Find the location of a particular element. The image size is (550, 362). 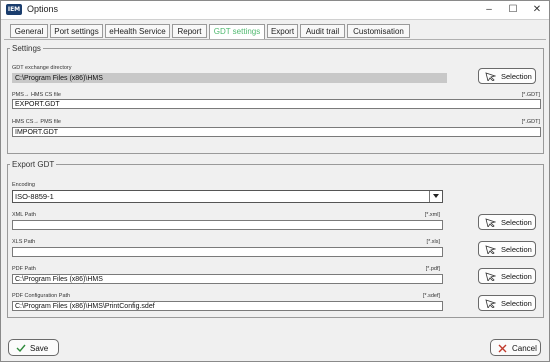

checkmark-icon is located at coordinates (21, 348).